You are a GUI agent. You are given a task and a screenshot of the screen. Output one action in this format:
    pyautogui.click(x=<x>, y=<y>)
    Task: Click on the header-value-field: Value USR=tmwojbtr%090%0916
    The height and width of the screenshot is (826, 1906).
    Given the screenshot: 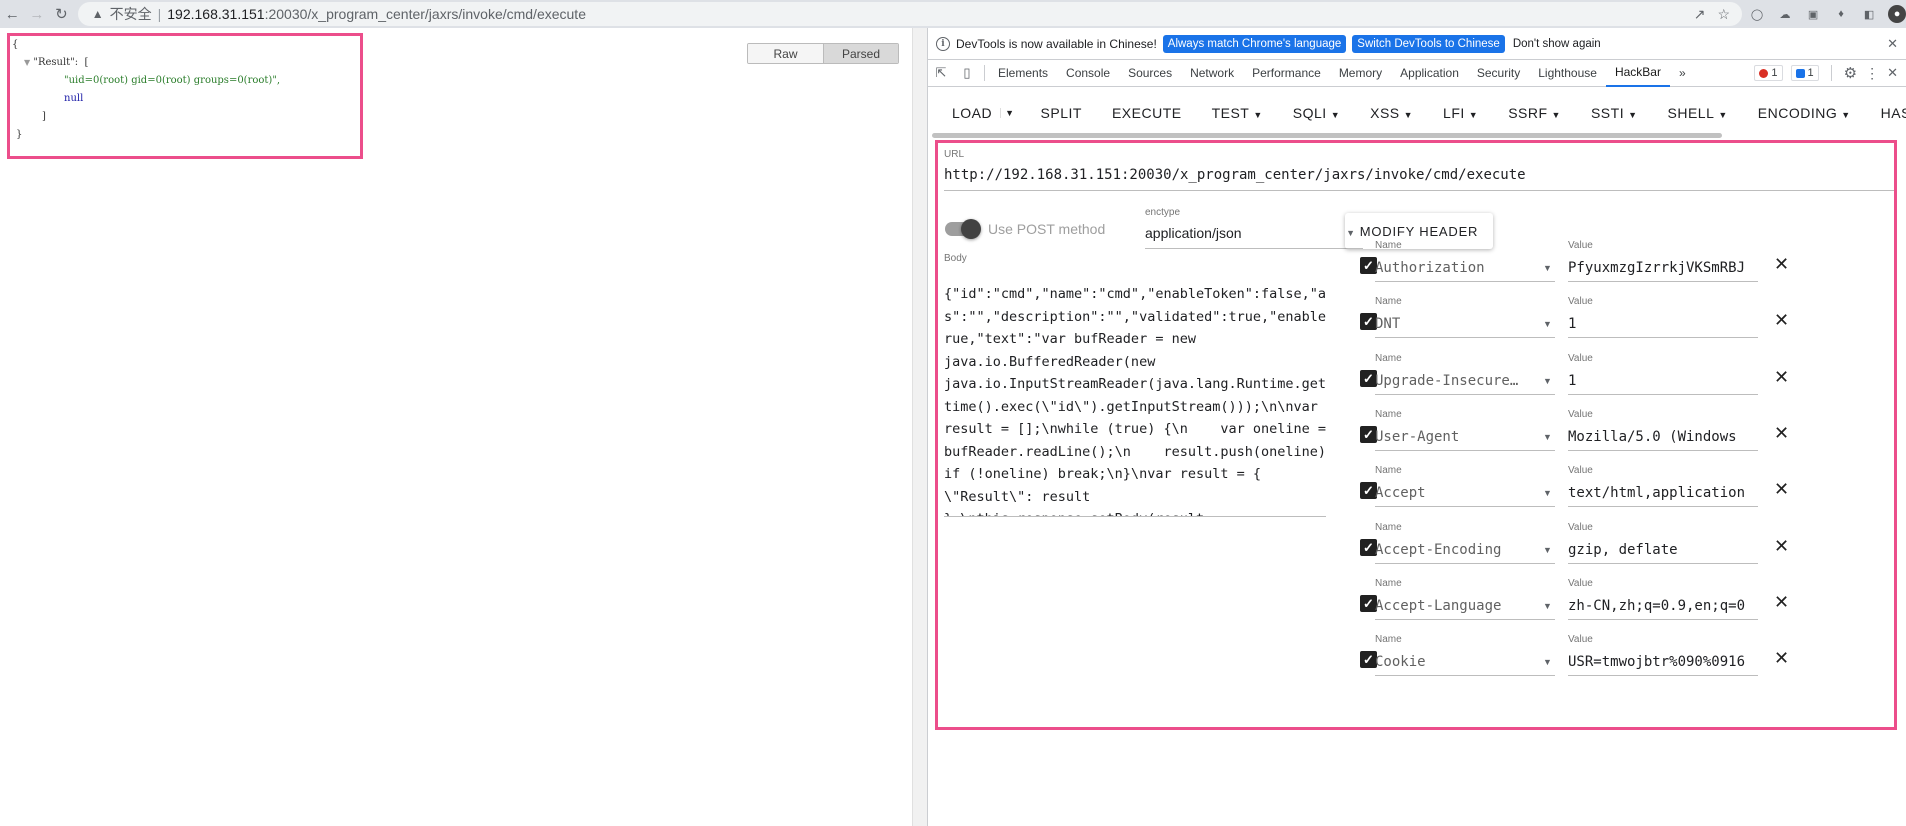 What is the action you would take?
    pyautogui.click(x=1663, y=655)
    